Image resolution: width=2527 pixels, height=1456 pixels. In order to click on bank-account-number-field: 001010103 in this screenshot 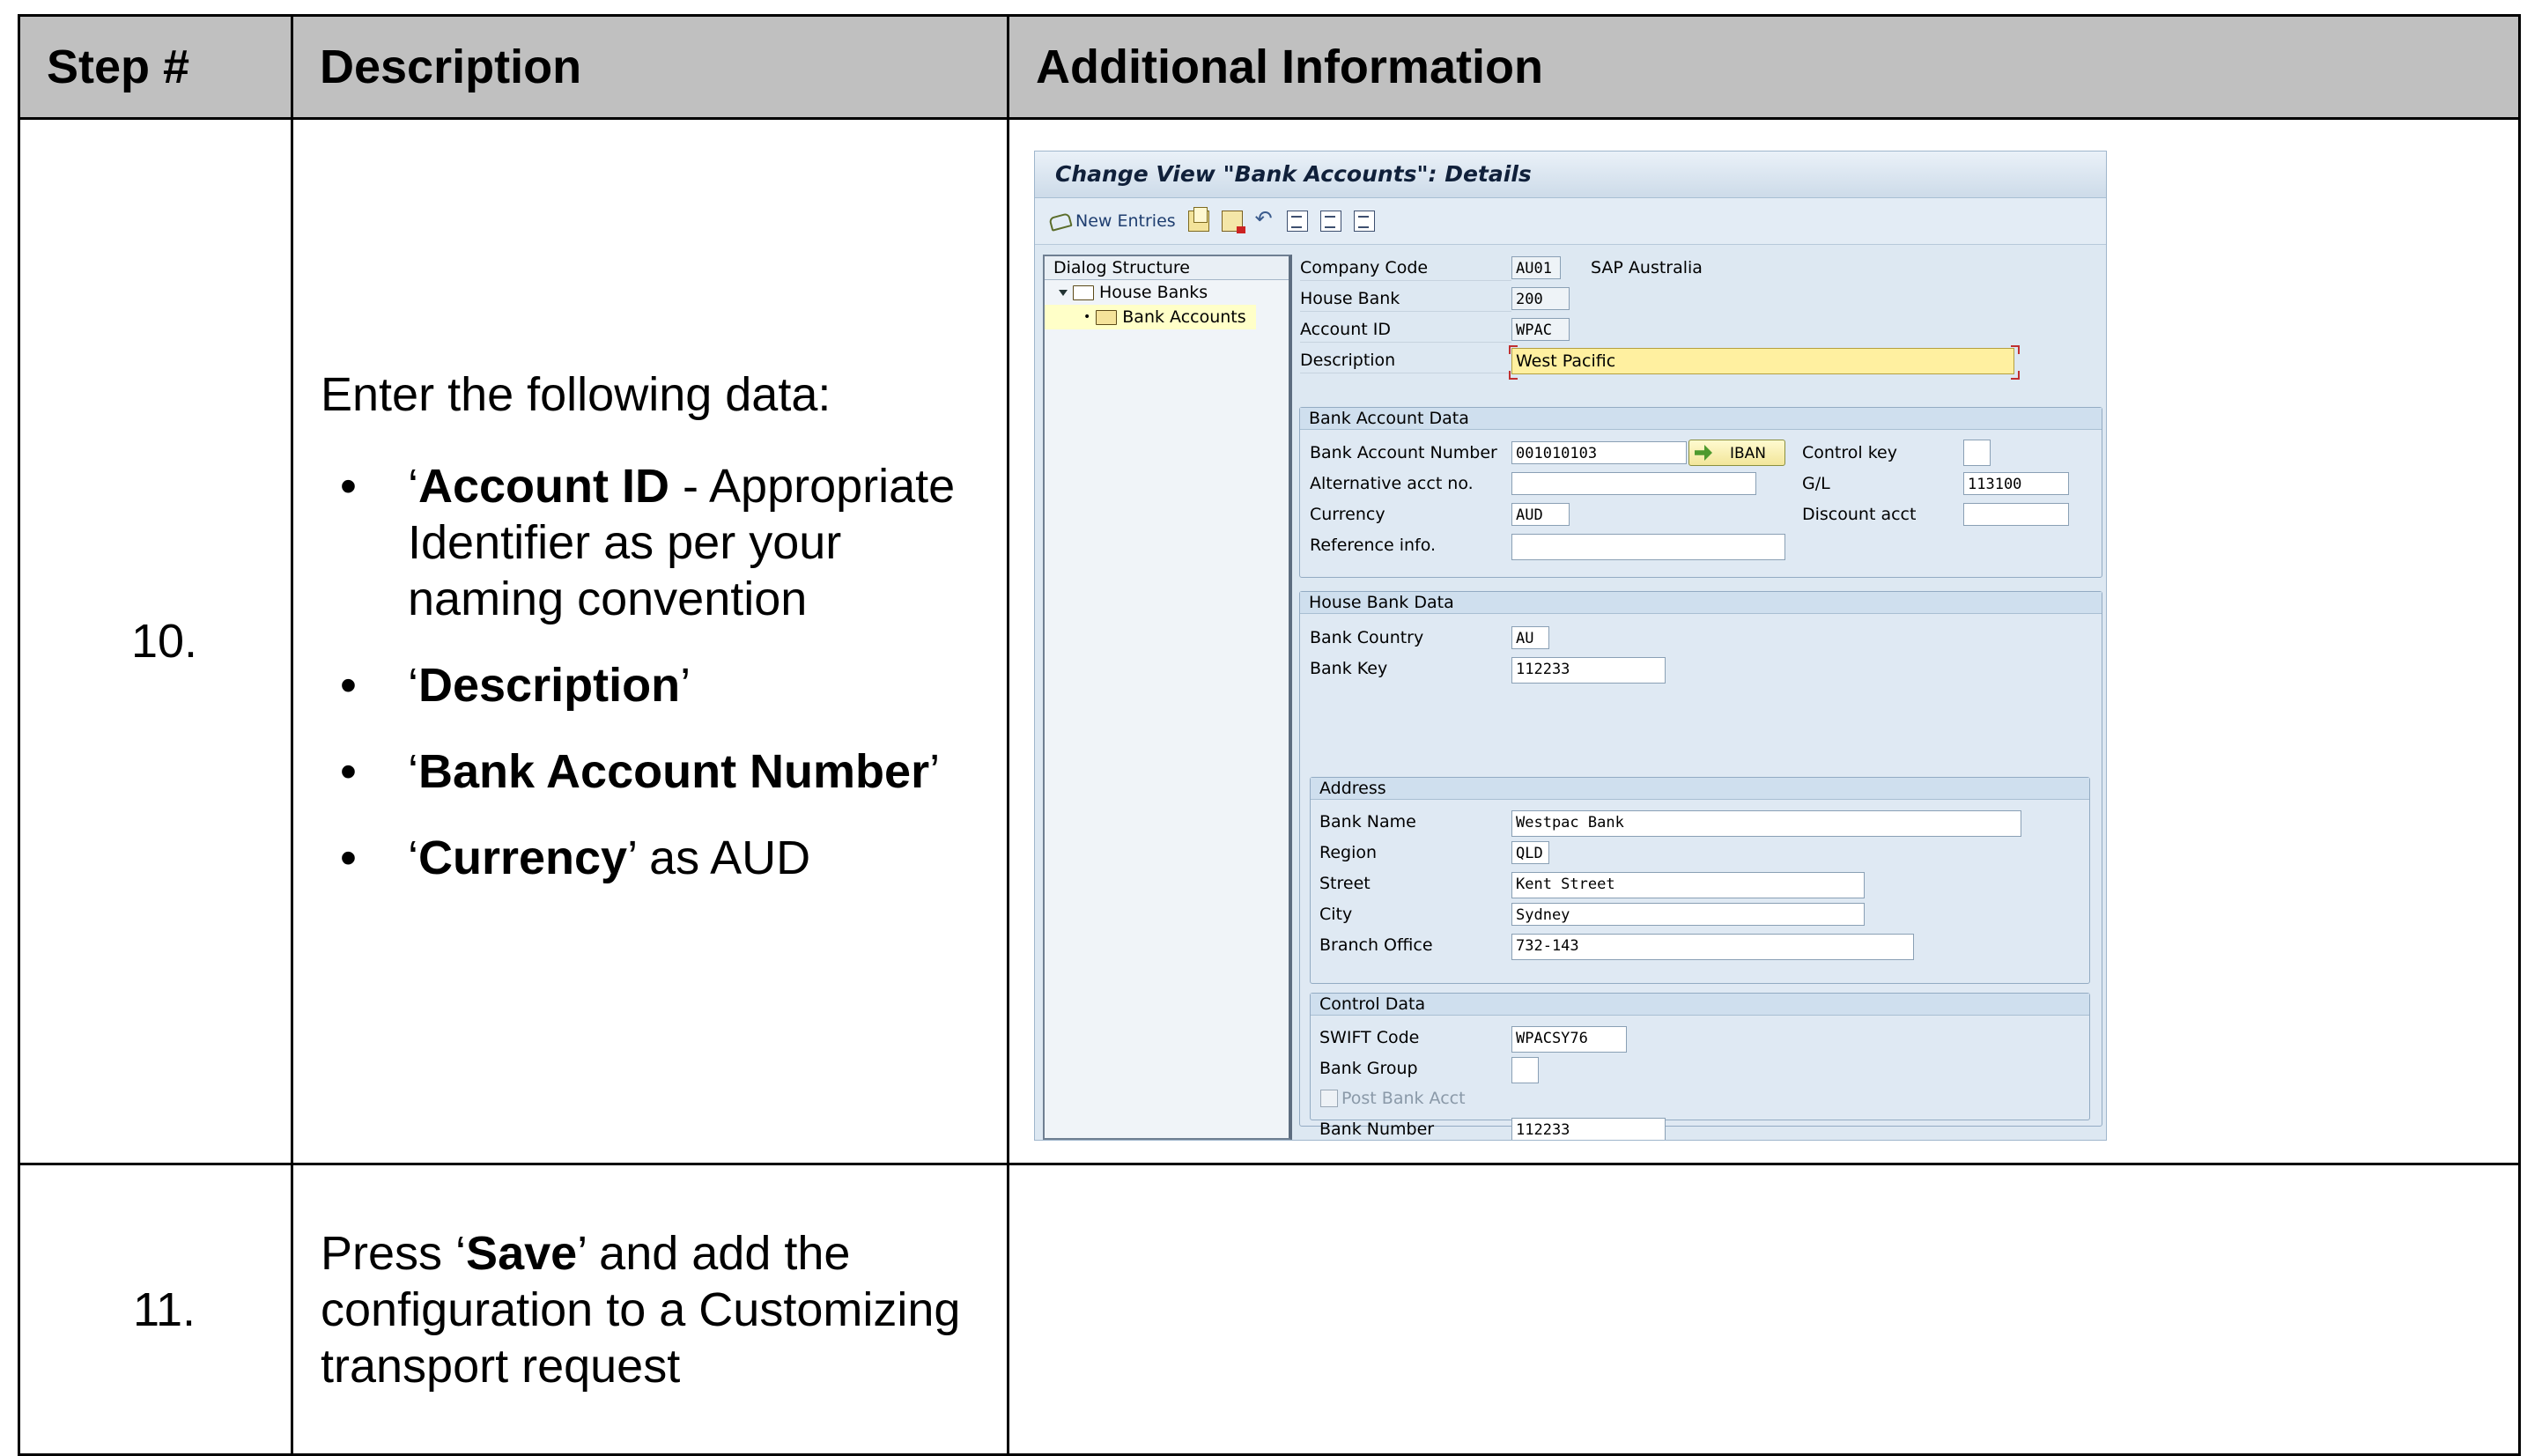, I will do `click(1599, 452)`.